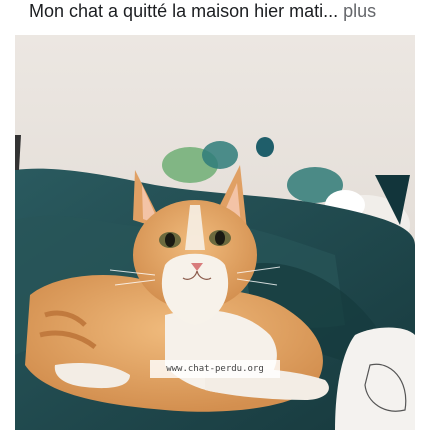 The width and height of the screenshot is (430, 430). Describe the element at coordinates (359, 11) in the screenshot. I see `see-more-link: plus` at that location.